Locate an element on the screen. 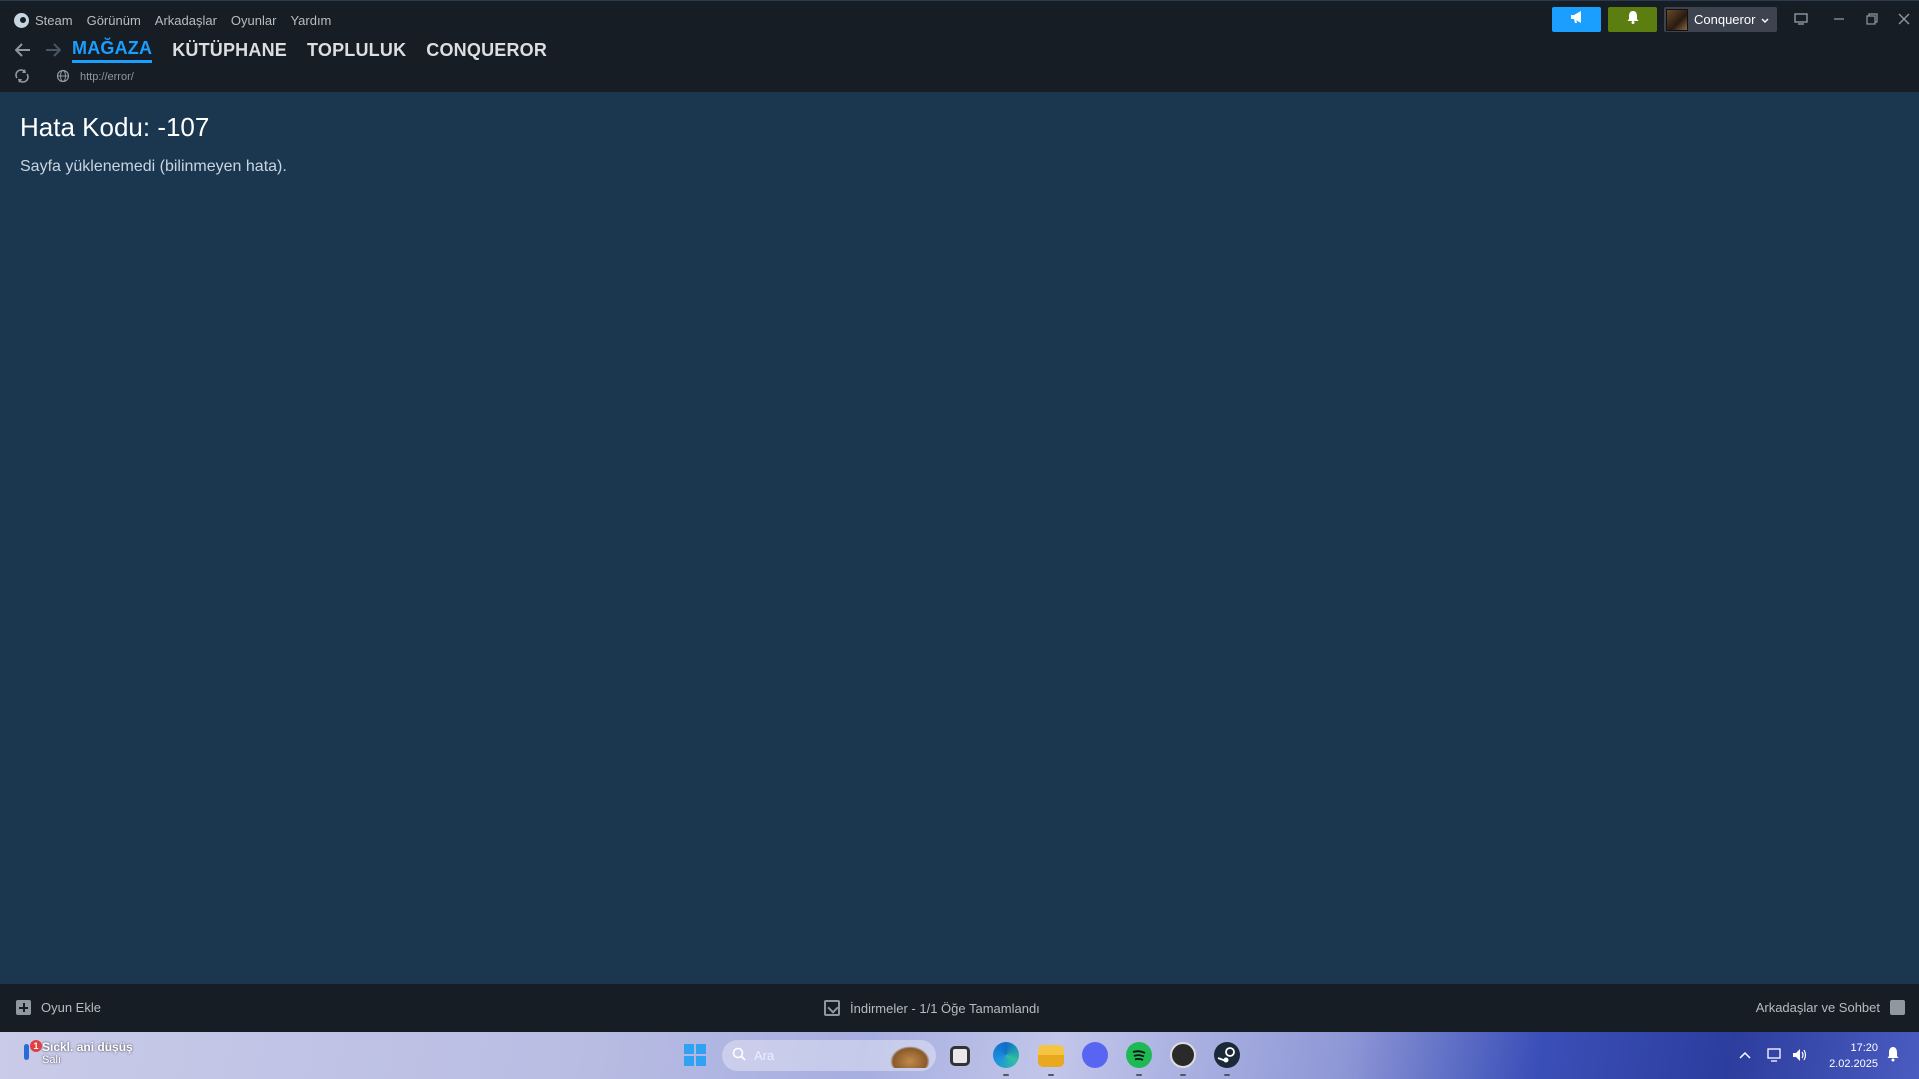 This screenshot has height=1079, width=1919. edge-icon is located at coordinates (1006, 1055).